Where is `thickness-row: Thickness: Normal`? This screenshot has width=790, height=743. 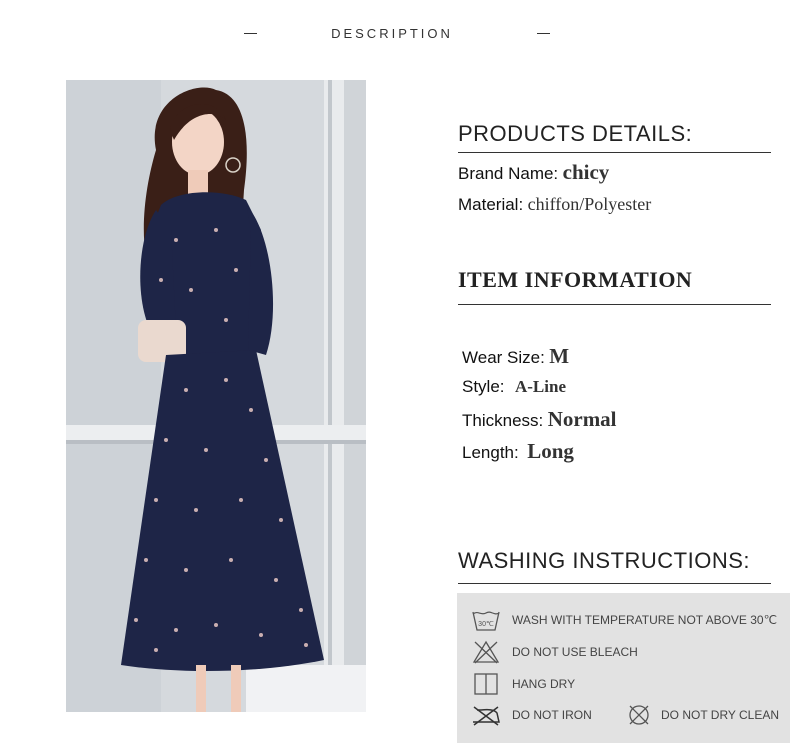 thickness-row: Thickness: Normal is located at coordinates (539, 419).